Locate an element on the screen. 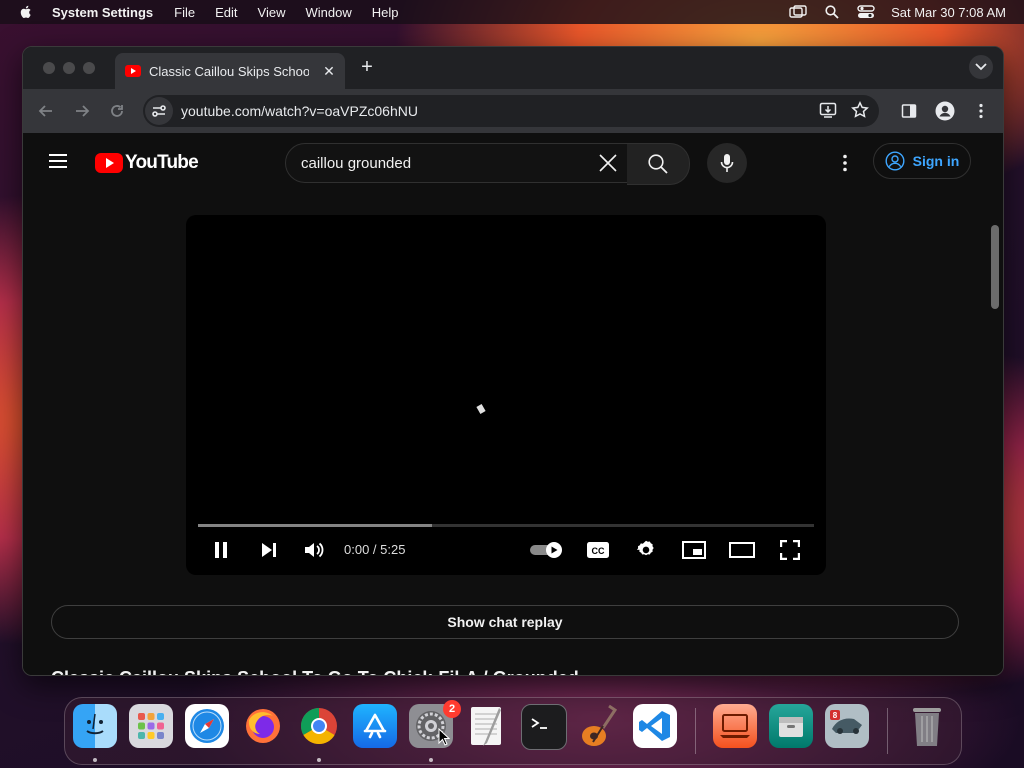 The height and width of the screenshot is (768, 1024). site-info-icon is located at coordinates (159, 111).